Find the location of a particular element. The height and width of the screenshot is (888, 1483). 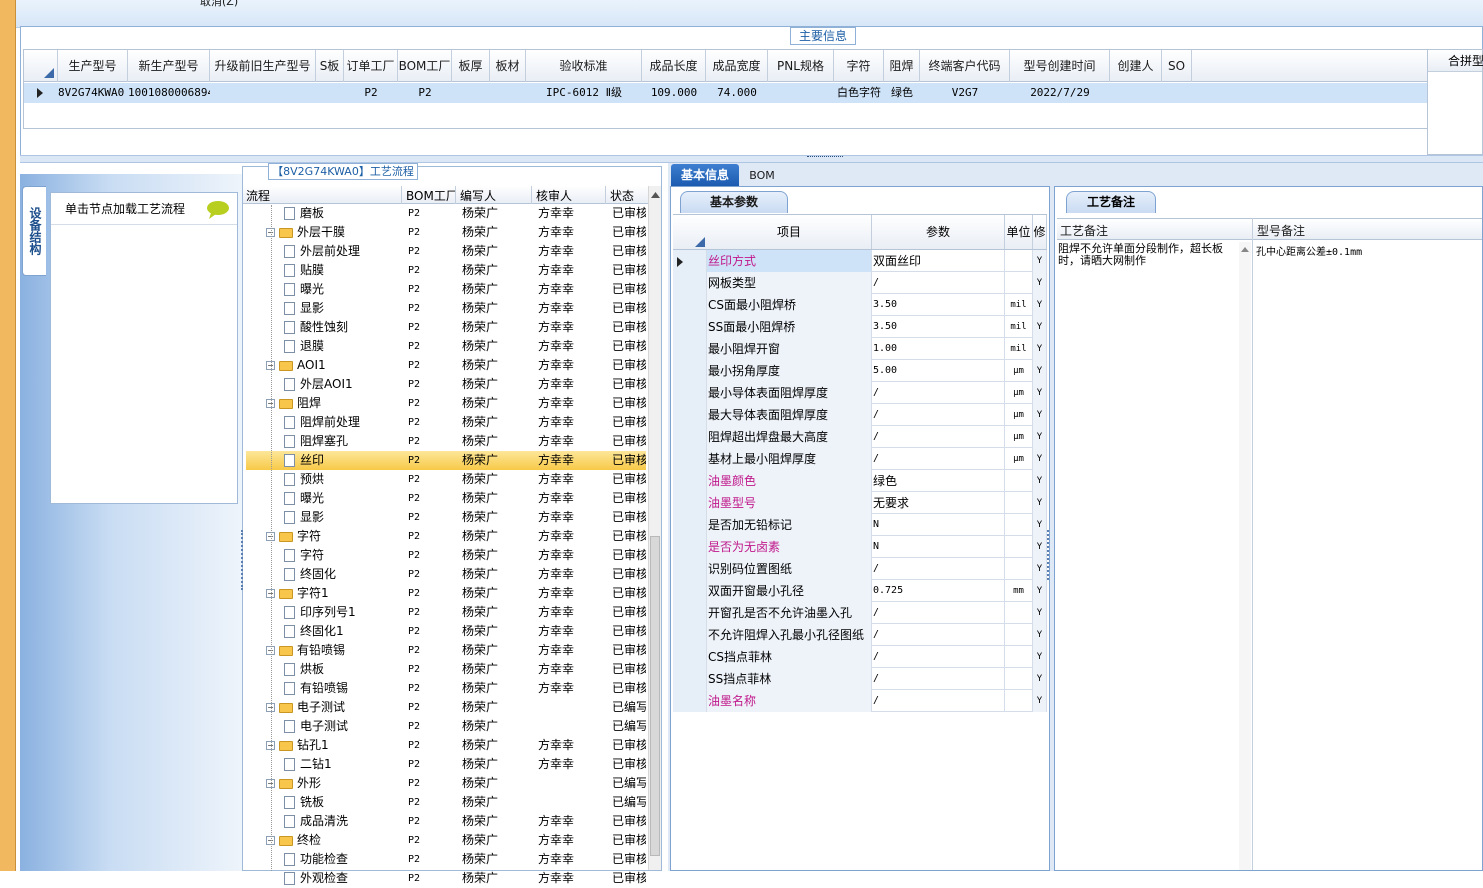

flow-row: 电子测试 P2 杨荣广 已编写 is located at coordinates (446, 726).